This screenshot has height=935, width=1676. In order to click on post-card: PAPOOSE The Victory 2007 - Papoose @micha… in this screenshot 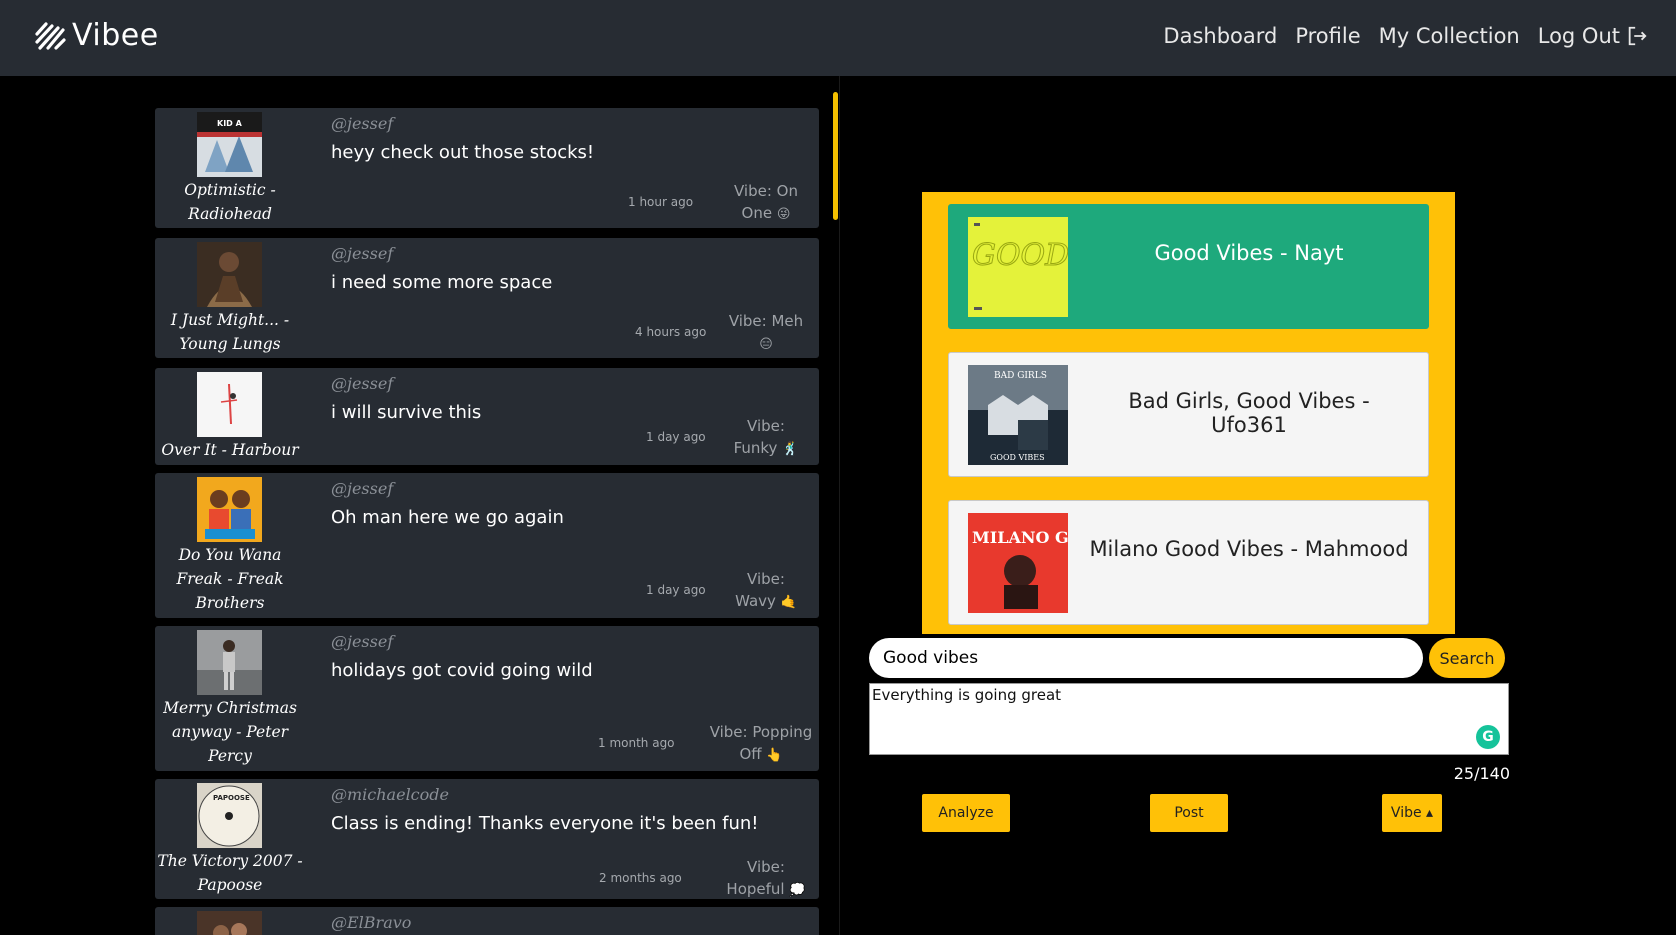, I will do `click(487, 839)`.